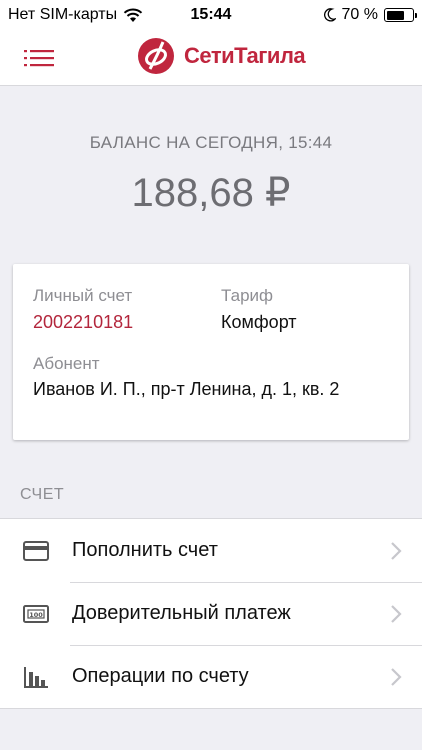 The image size is (422, 750). What do you see at coordinates (245, 55) in the screenshot?
I see `logo-text: СетиТагила` at bounding box center [245, 55].